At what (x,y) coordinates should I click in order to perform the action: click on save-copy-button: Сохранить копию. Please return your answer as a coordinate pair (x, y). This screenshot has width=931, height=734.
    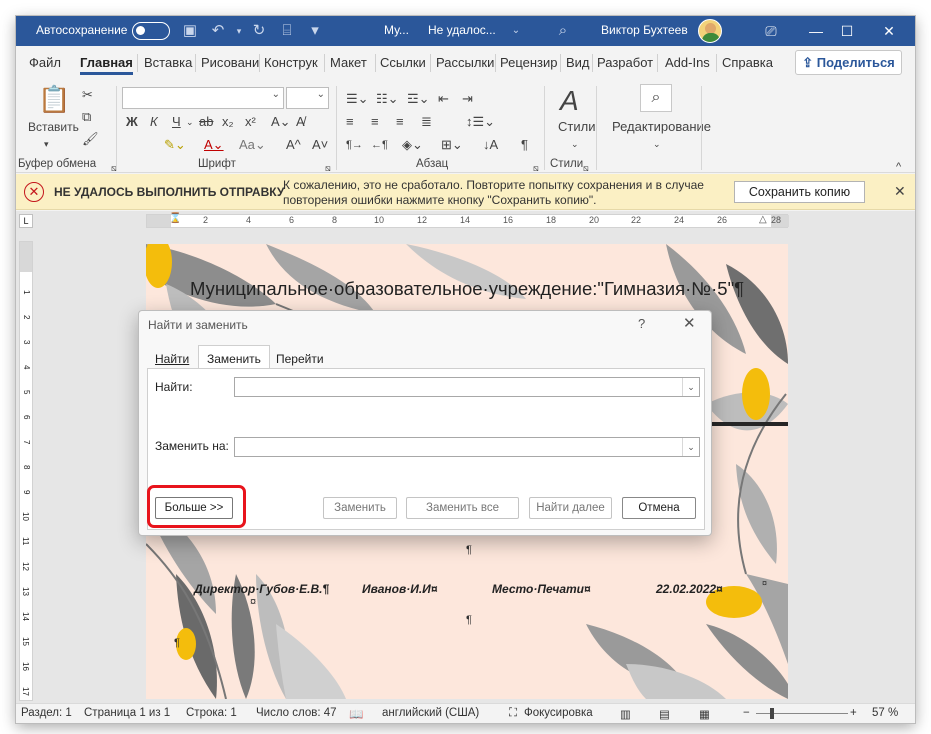
    Looking at the image, I should click on (799, 192).